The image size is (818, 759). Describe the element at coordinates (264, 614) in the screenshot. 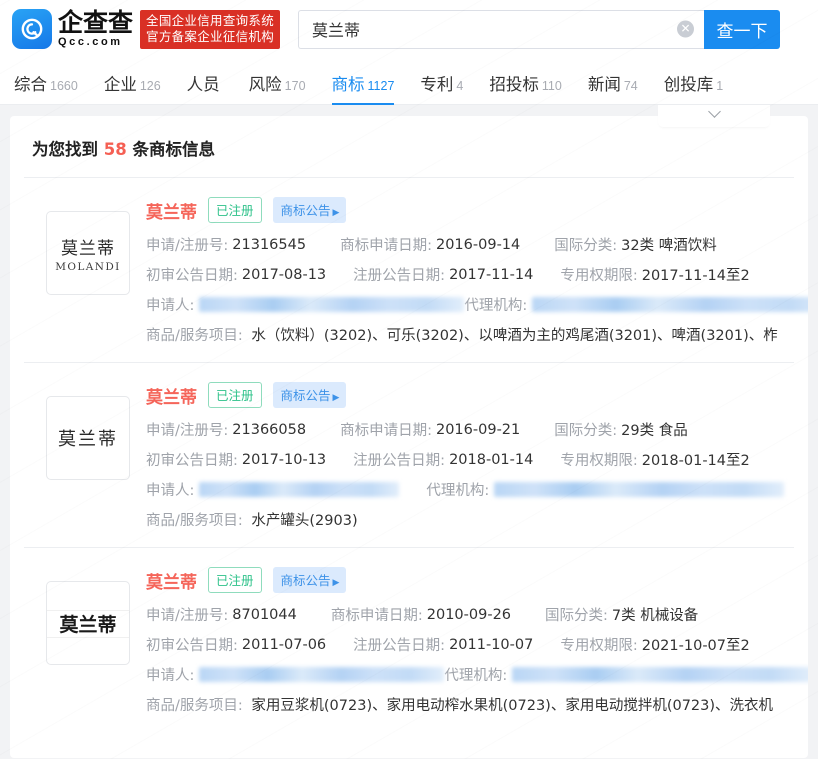

I see `field-value: 8701044` at that location.